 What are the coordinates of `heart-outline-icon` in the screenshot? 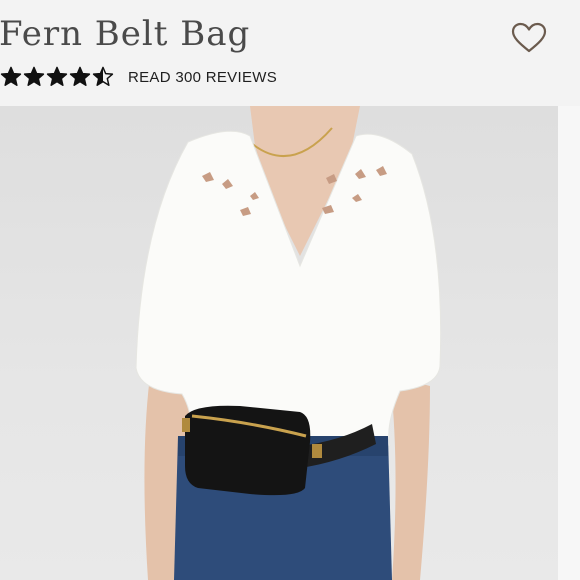 It's located at (529, 37).